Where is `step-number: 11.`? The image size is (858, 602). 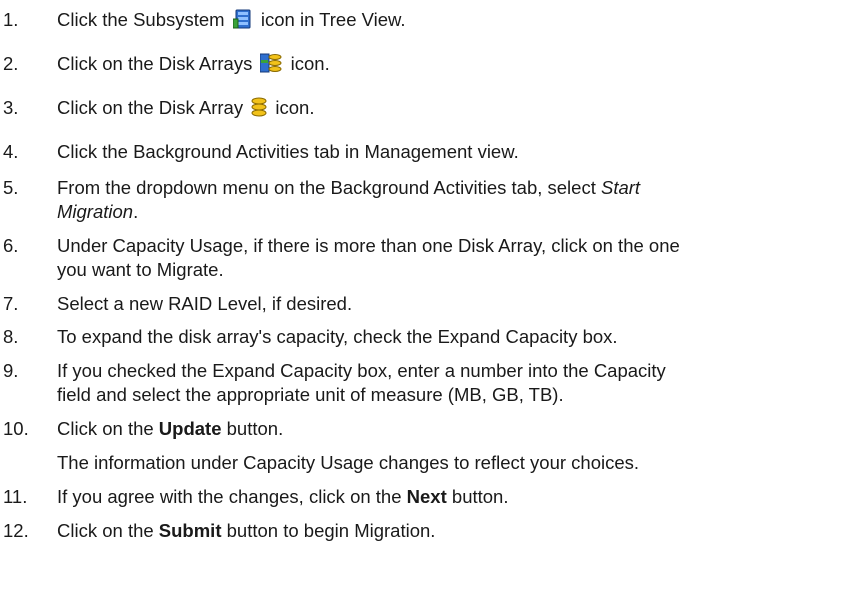
step-number: 11. is located at coordinates (15, 496).